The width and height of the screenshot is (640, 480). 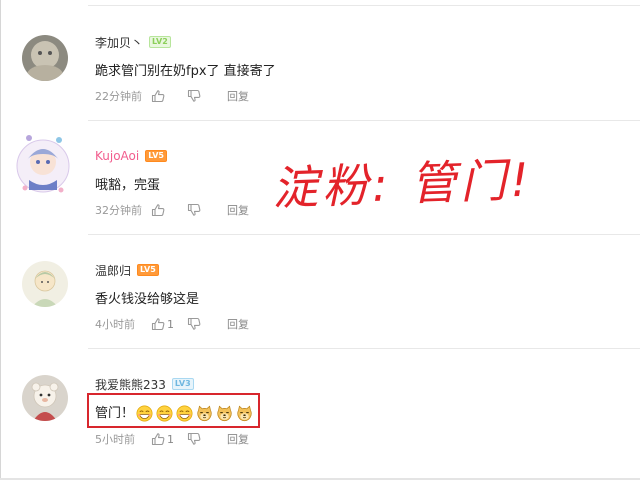 What do you see at coordinates (173, 410) in the screenshot?
I see `highlight-box` at bounding box center [173, 410].